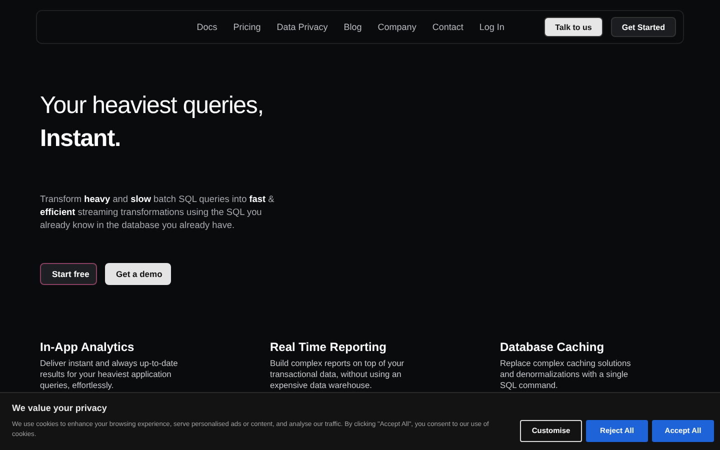  What do you see at coordinates (60, 408) in the screenshot?
I see `cookie-title: We value your privacy` at bounding box center [60, 408].